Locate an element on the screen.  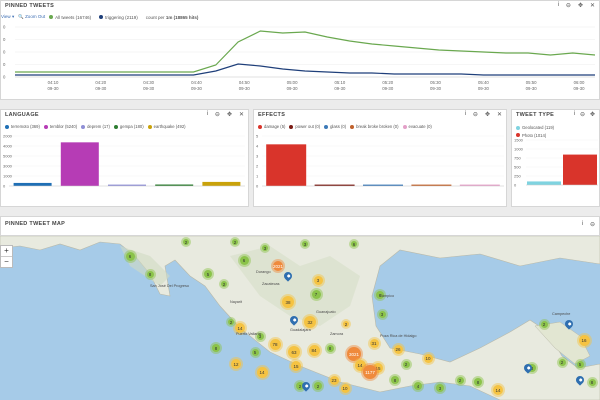
legend-item: power out (0) is located at coordinates (304, 126).